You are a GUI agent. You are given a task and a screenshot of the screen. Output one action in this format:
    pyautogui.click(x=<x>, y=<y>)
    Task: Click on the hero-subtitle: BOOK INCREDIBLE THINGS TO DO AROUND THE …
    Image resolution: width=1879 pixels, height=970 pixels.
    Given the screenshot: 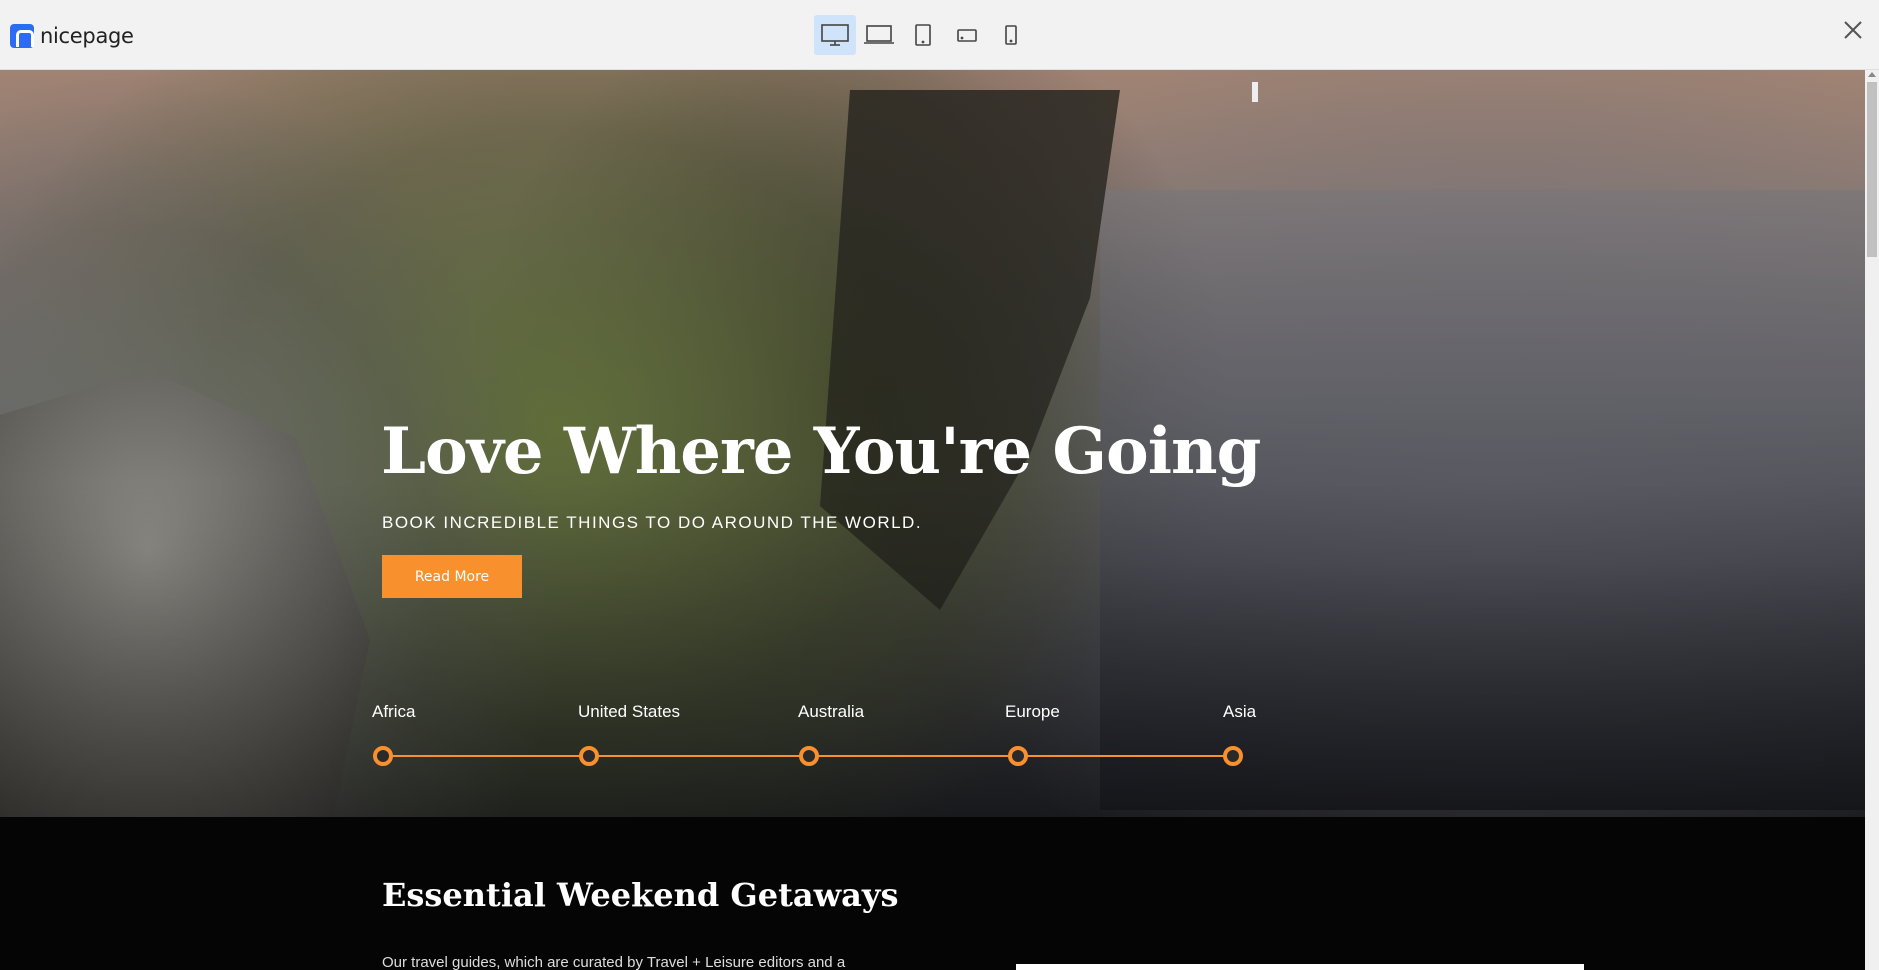 What is the action you would take?
    pyautogui.click(x=652, y=522)
    